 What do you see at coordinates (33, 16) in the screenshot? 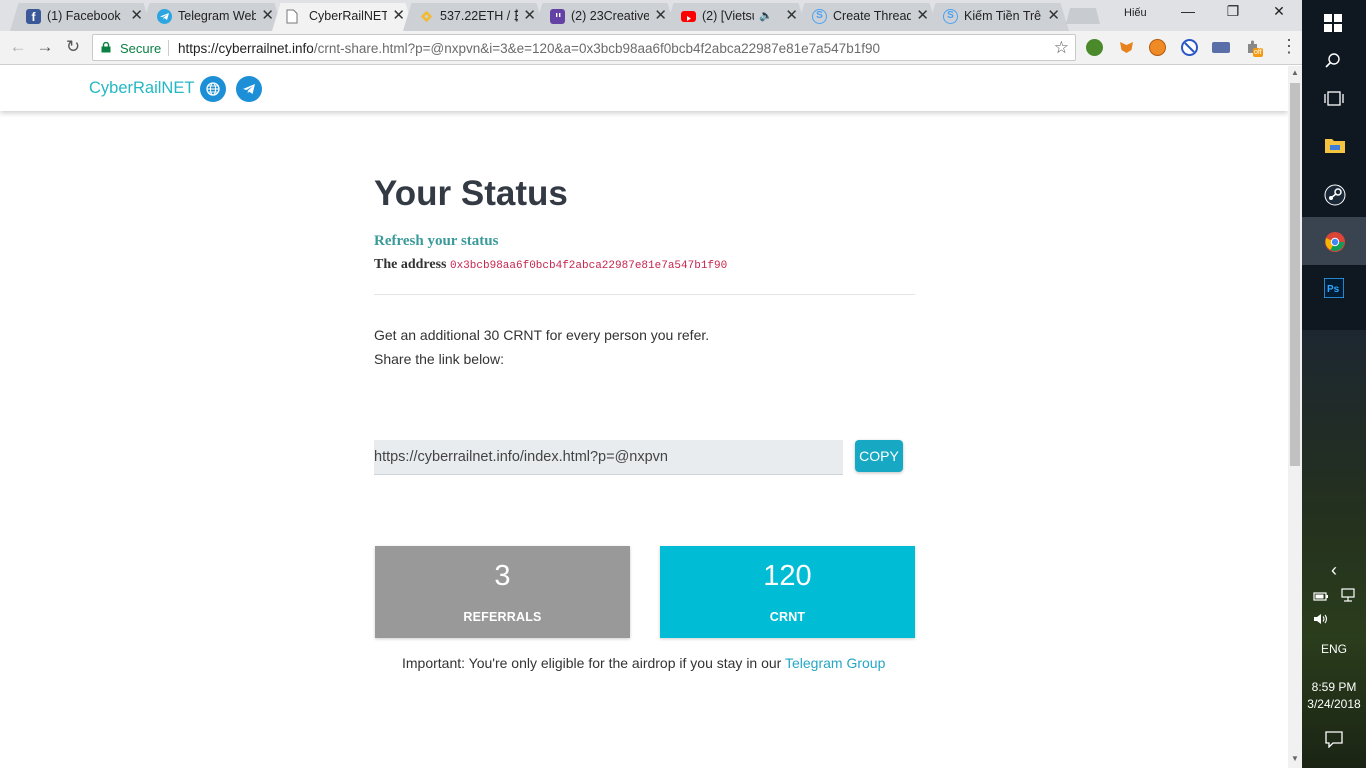
I see `facebook-icon: f` at bounding box center [33, 16].